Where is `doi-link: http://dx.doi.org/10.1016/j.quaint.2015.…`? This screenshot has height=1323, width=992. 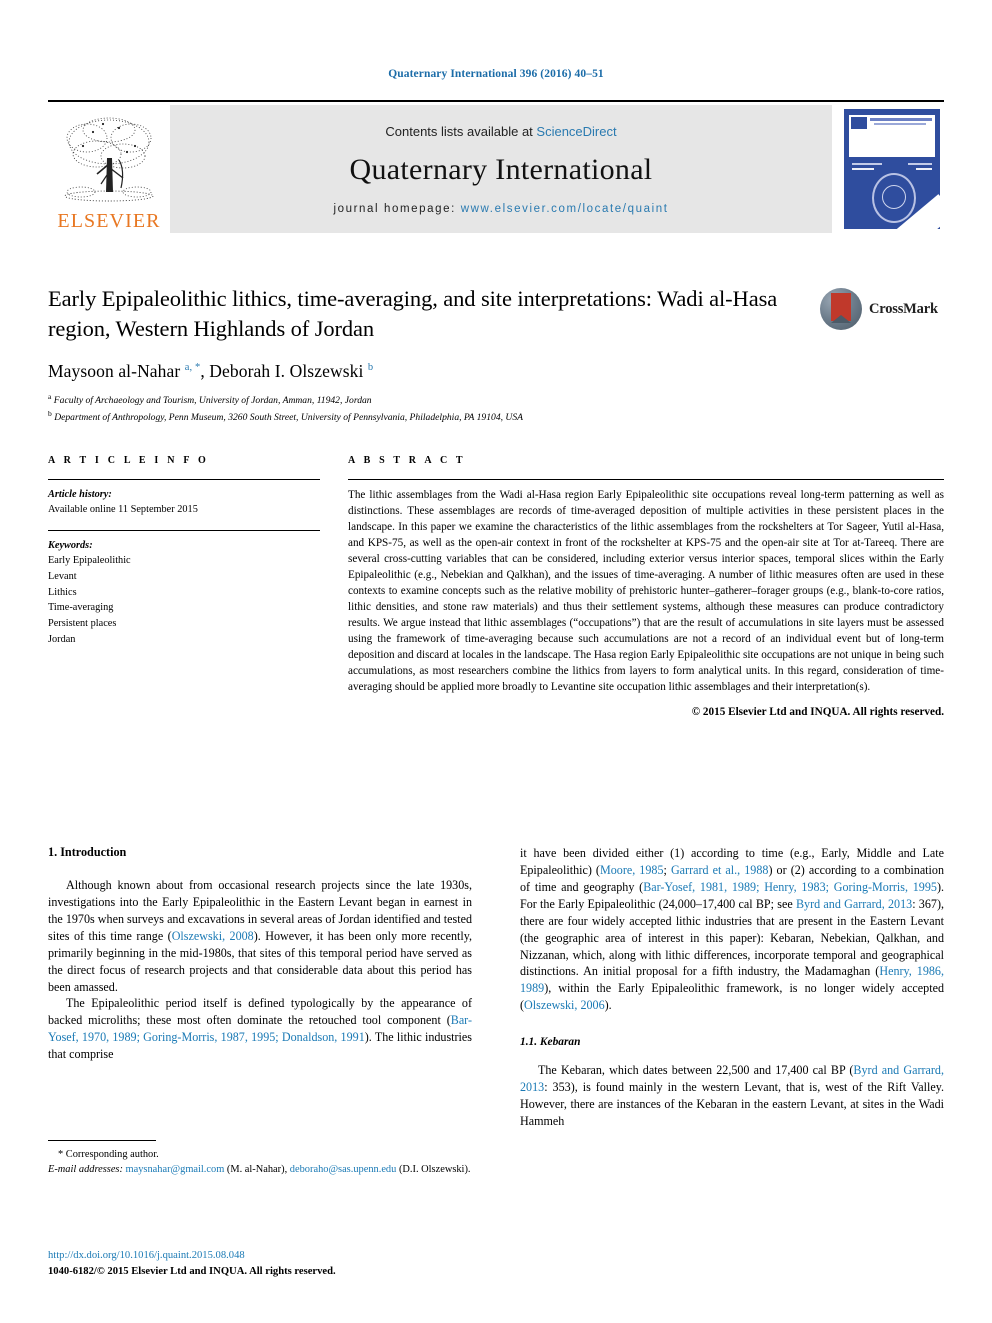 doi-link: http://dx.doi.org/10.1016/j.quaint.2015.… is located at coordinates (260, 1256).